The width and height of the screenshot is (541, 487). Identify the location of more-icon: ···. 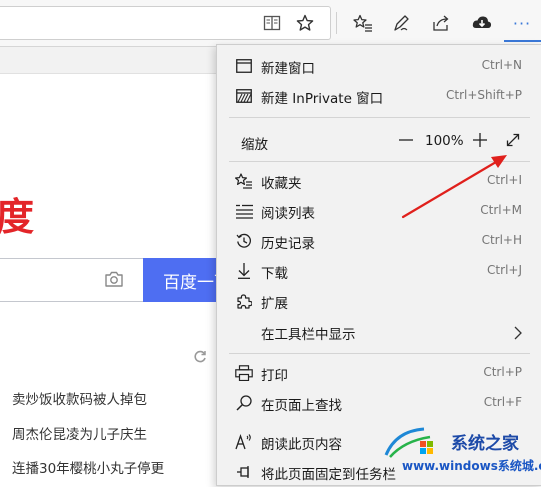
(522, 23).